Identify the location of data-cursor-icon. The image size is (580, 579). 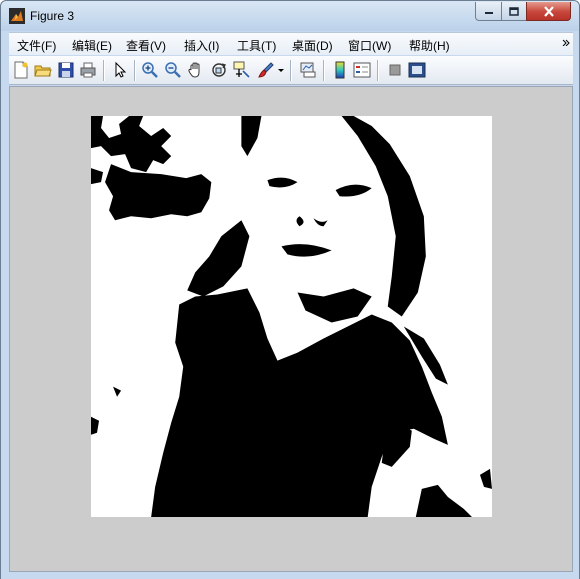
(242, 70).